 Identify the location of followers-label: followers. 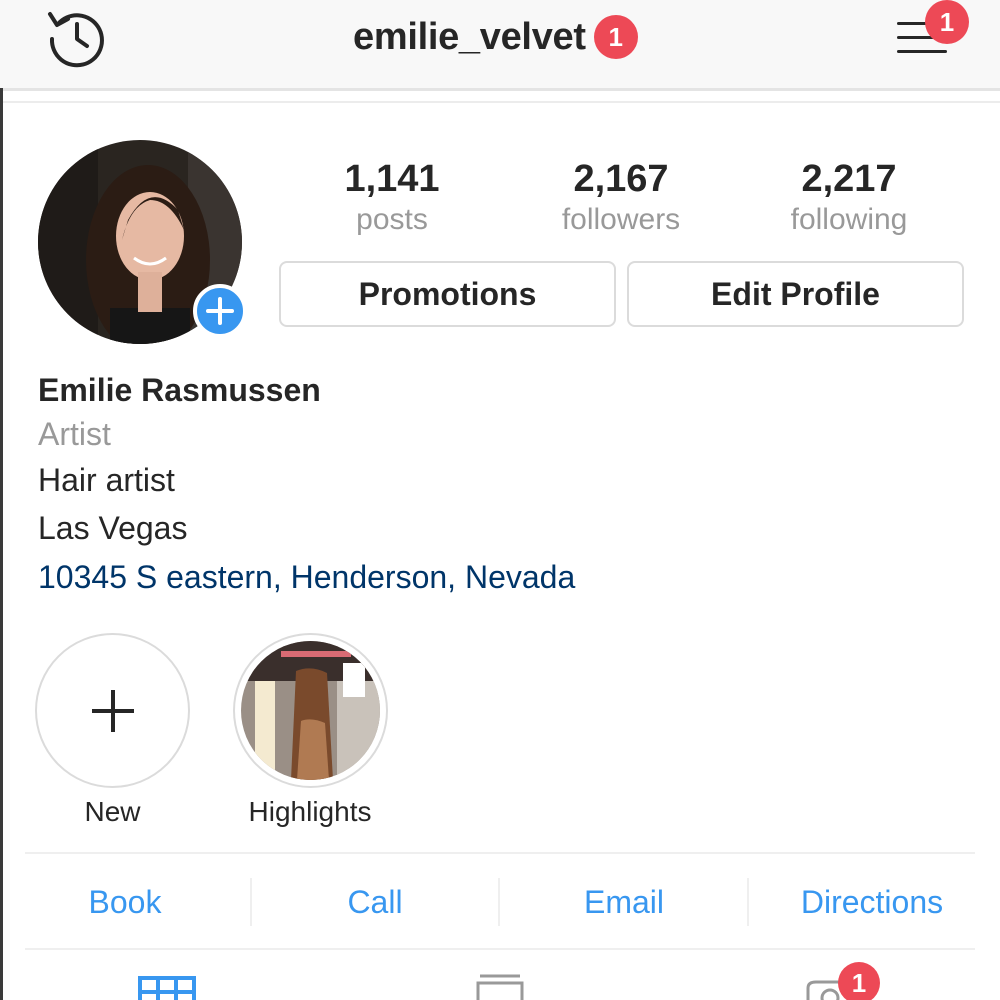
(621, 219).